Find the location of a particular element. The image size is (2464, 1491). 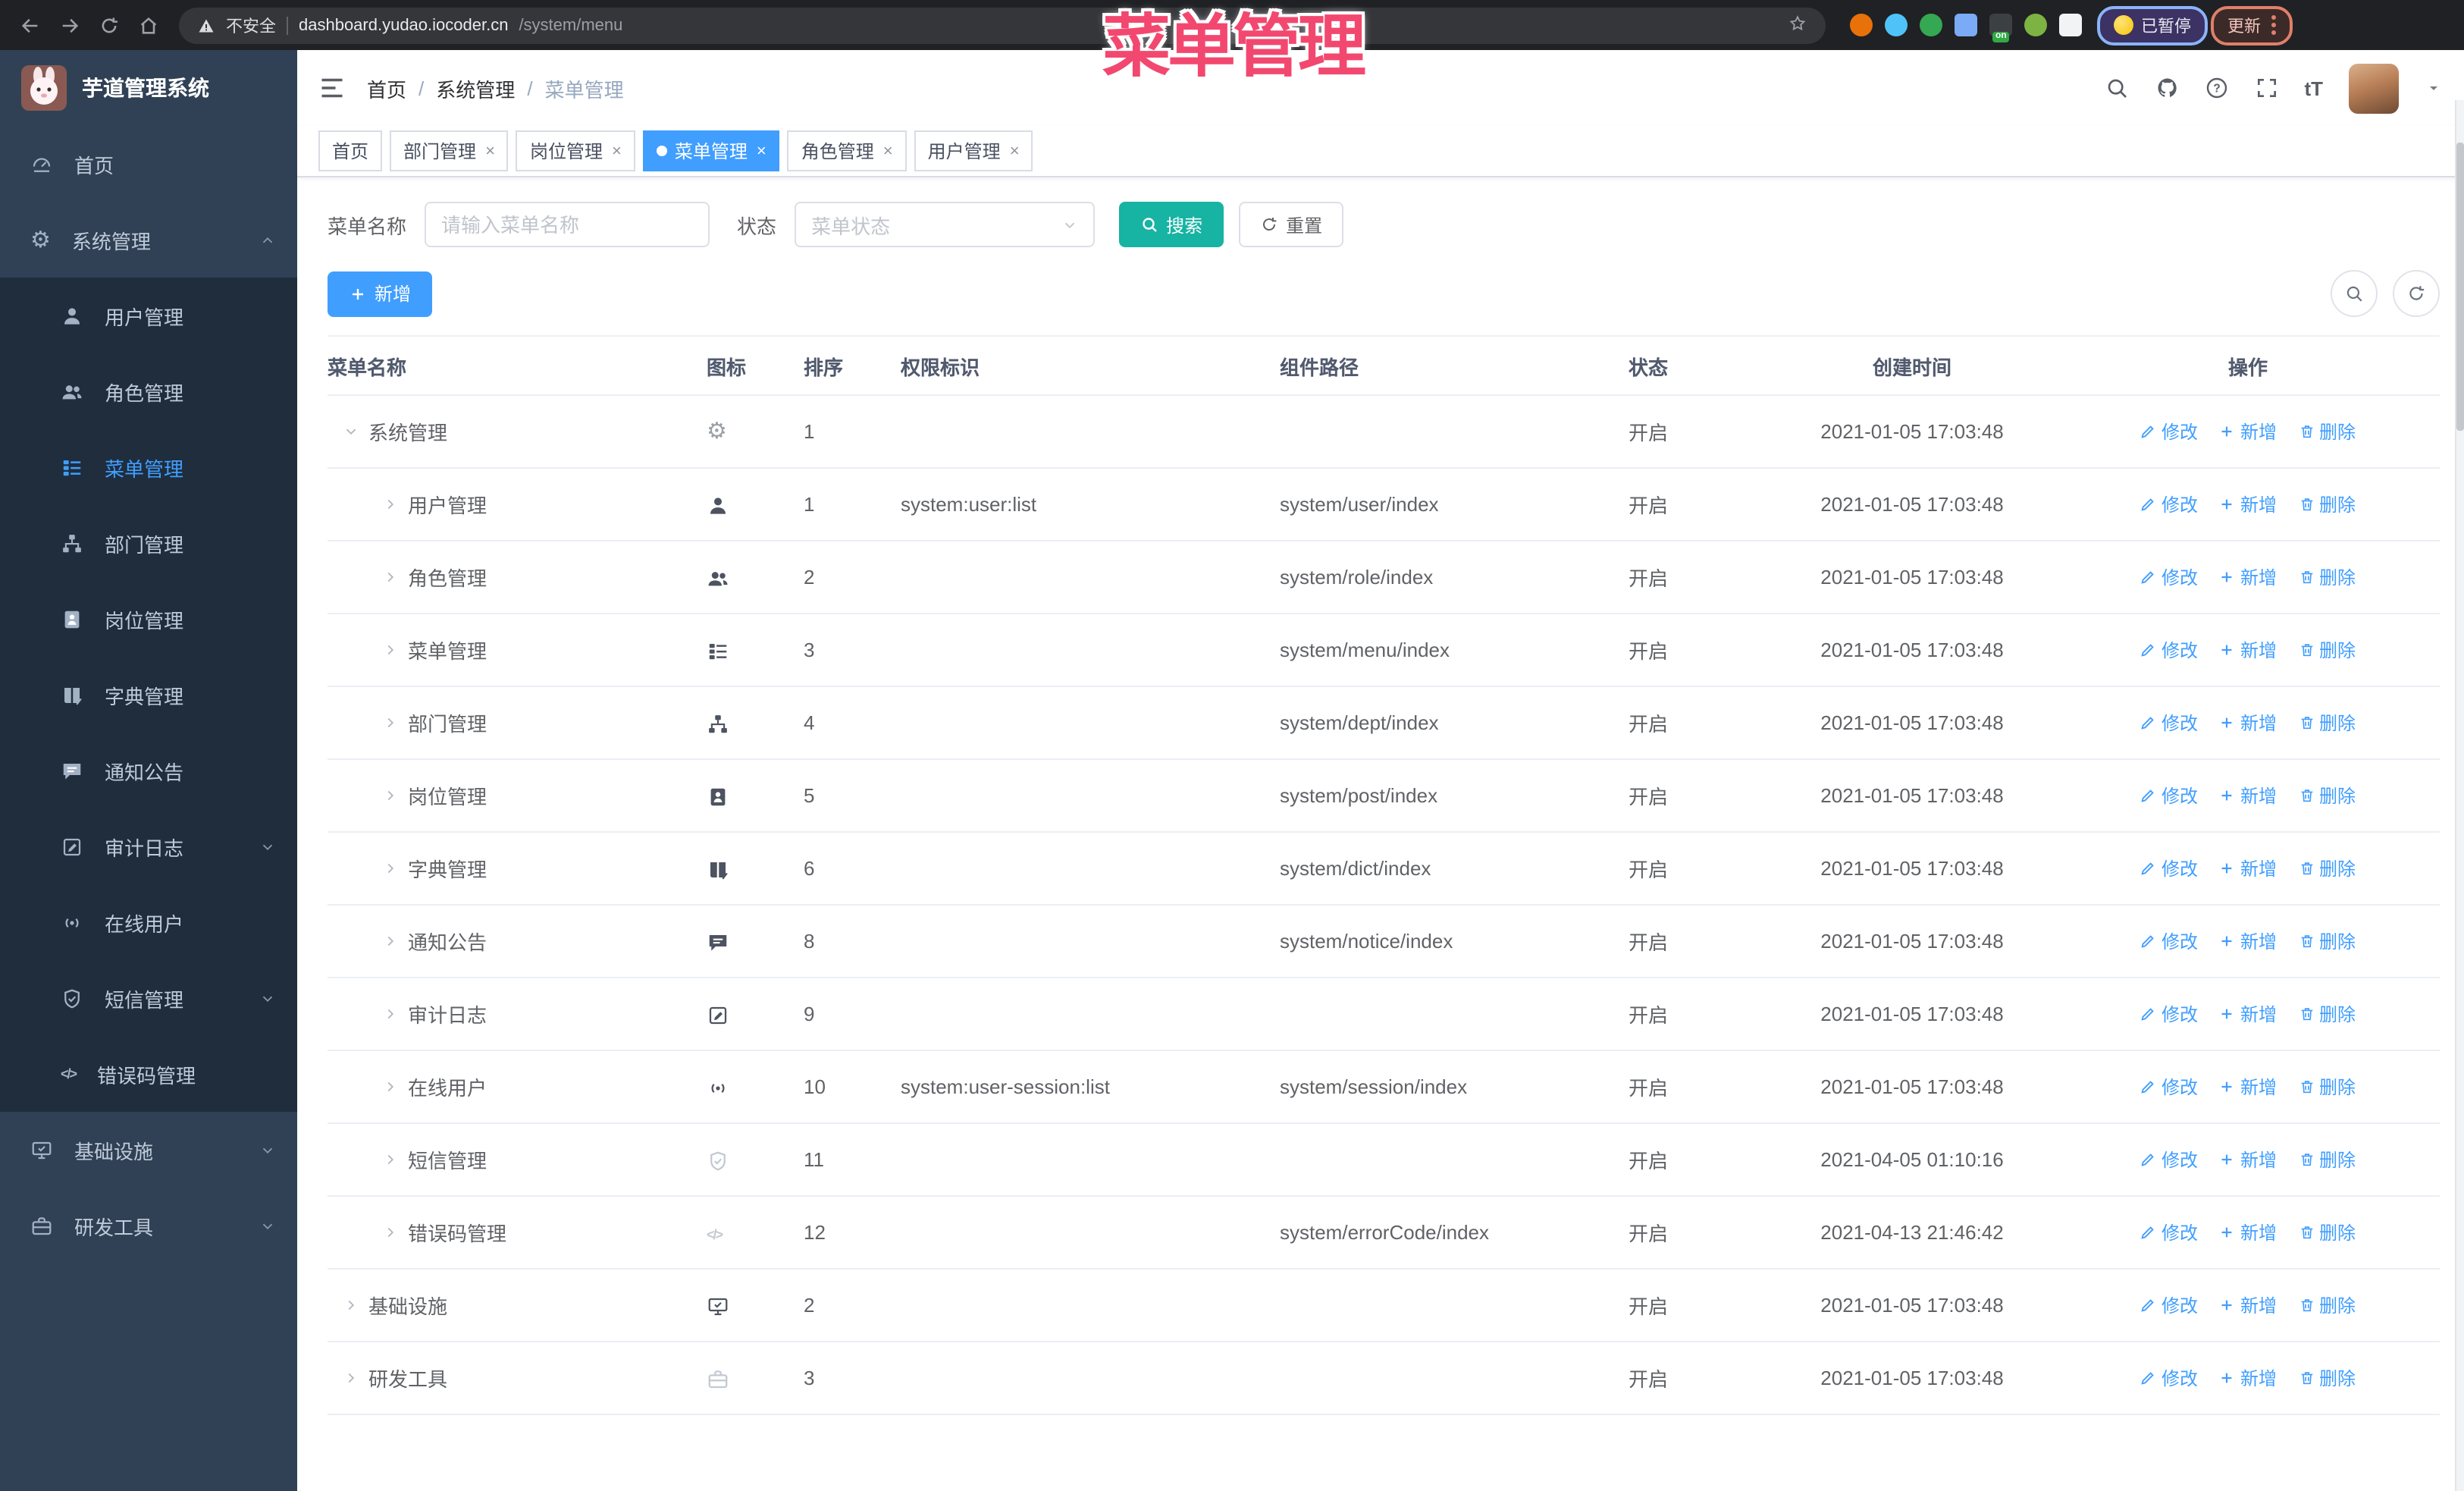

add-button: 新增 is located at coordinates (381, 293).